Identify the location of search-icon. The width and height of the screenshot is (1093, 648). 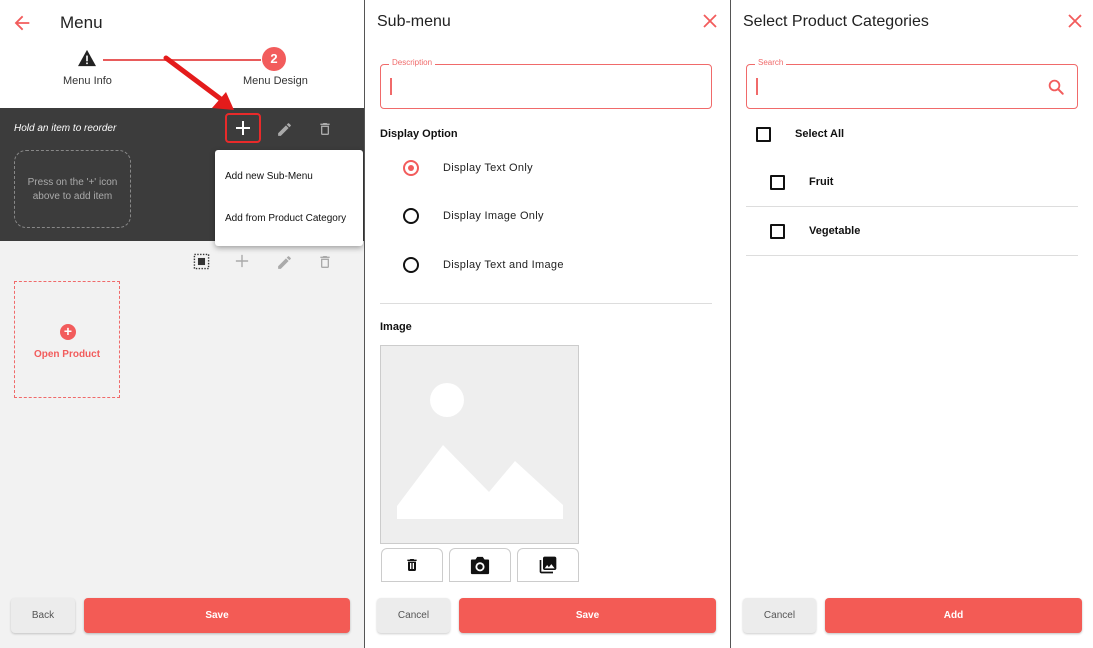
(1056, 87).